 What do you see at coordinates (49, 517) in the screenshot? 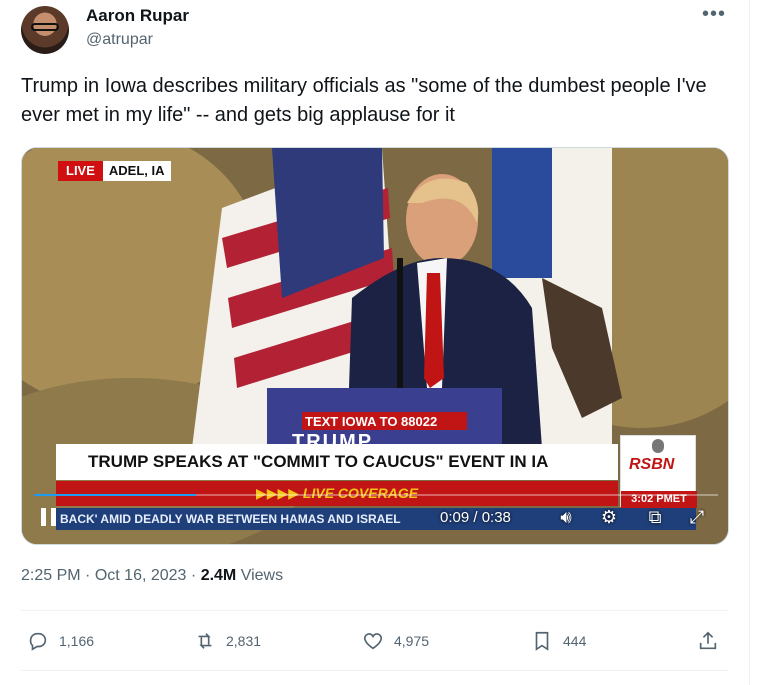
I see `pause-icon` at bounding box center [49, 517].